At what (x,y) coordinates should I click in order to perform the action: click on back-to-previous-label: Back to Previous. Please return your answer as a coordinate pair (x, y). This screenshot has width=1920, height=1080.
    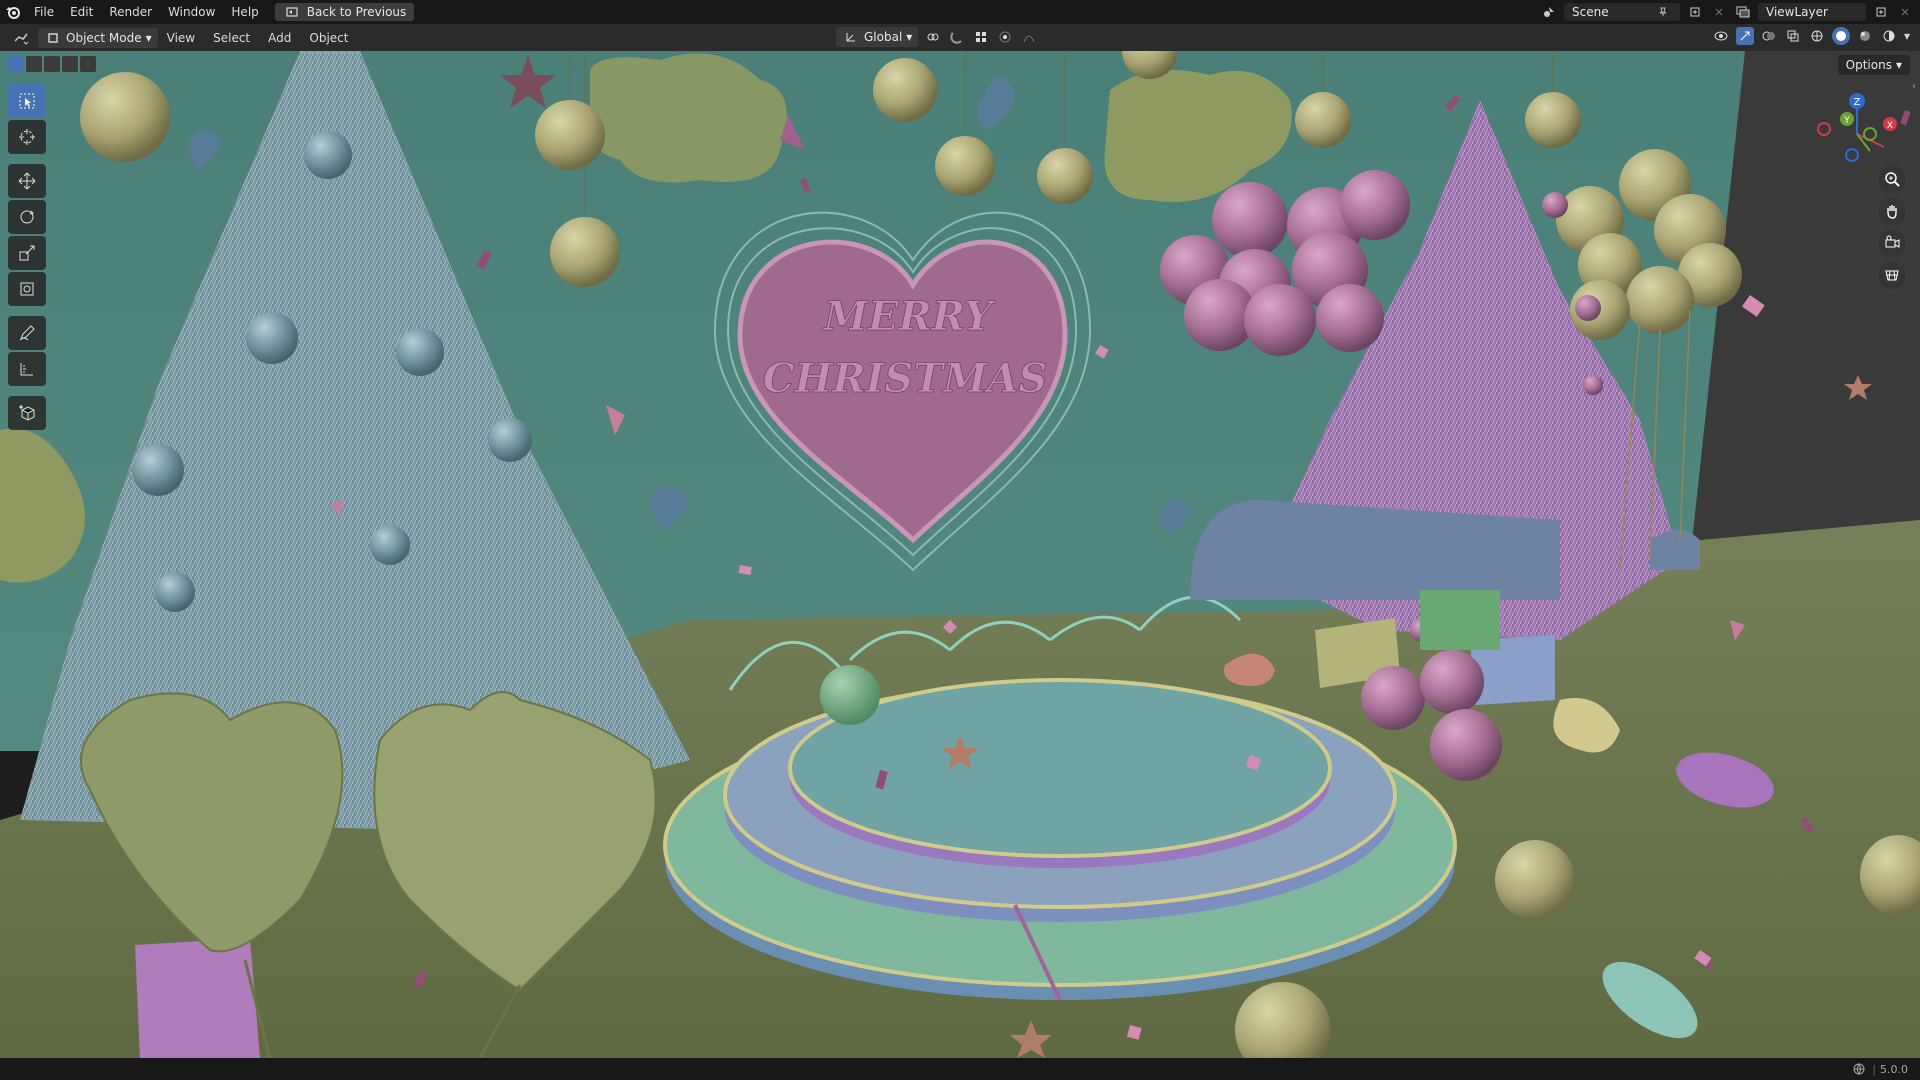
    Looking at the image, I should click on (356, 12).